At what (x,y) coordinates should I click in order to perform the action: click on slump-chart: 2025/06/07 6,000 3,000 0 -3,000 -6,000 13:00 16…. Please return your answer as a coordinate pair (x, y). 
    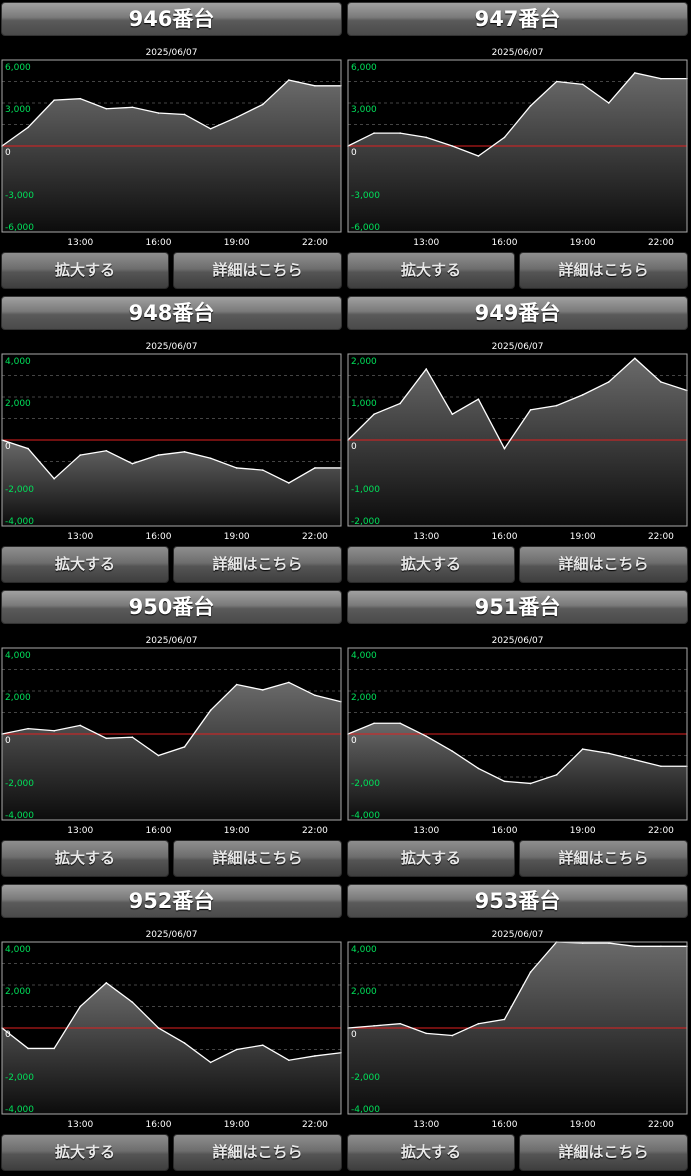
    Looking at the image, I should click on (517, 148).